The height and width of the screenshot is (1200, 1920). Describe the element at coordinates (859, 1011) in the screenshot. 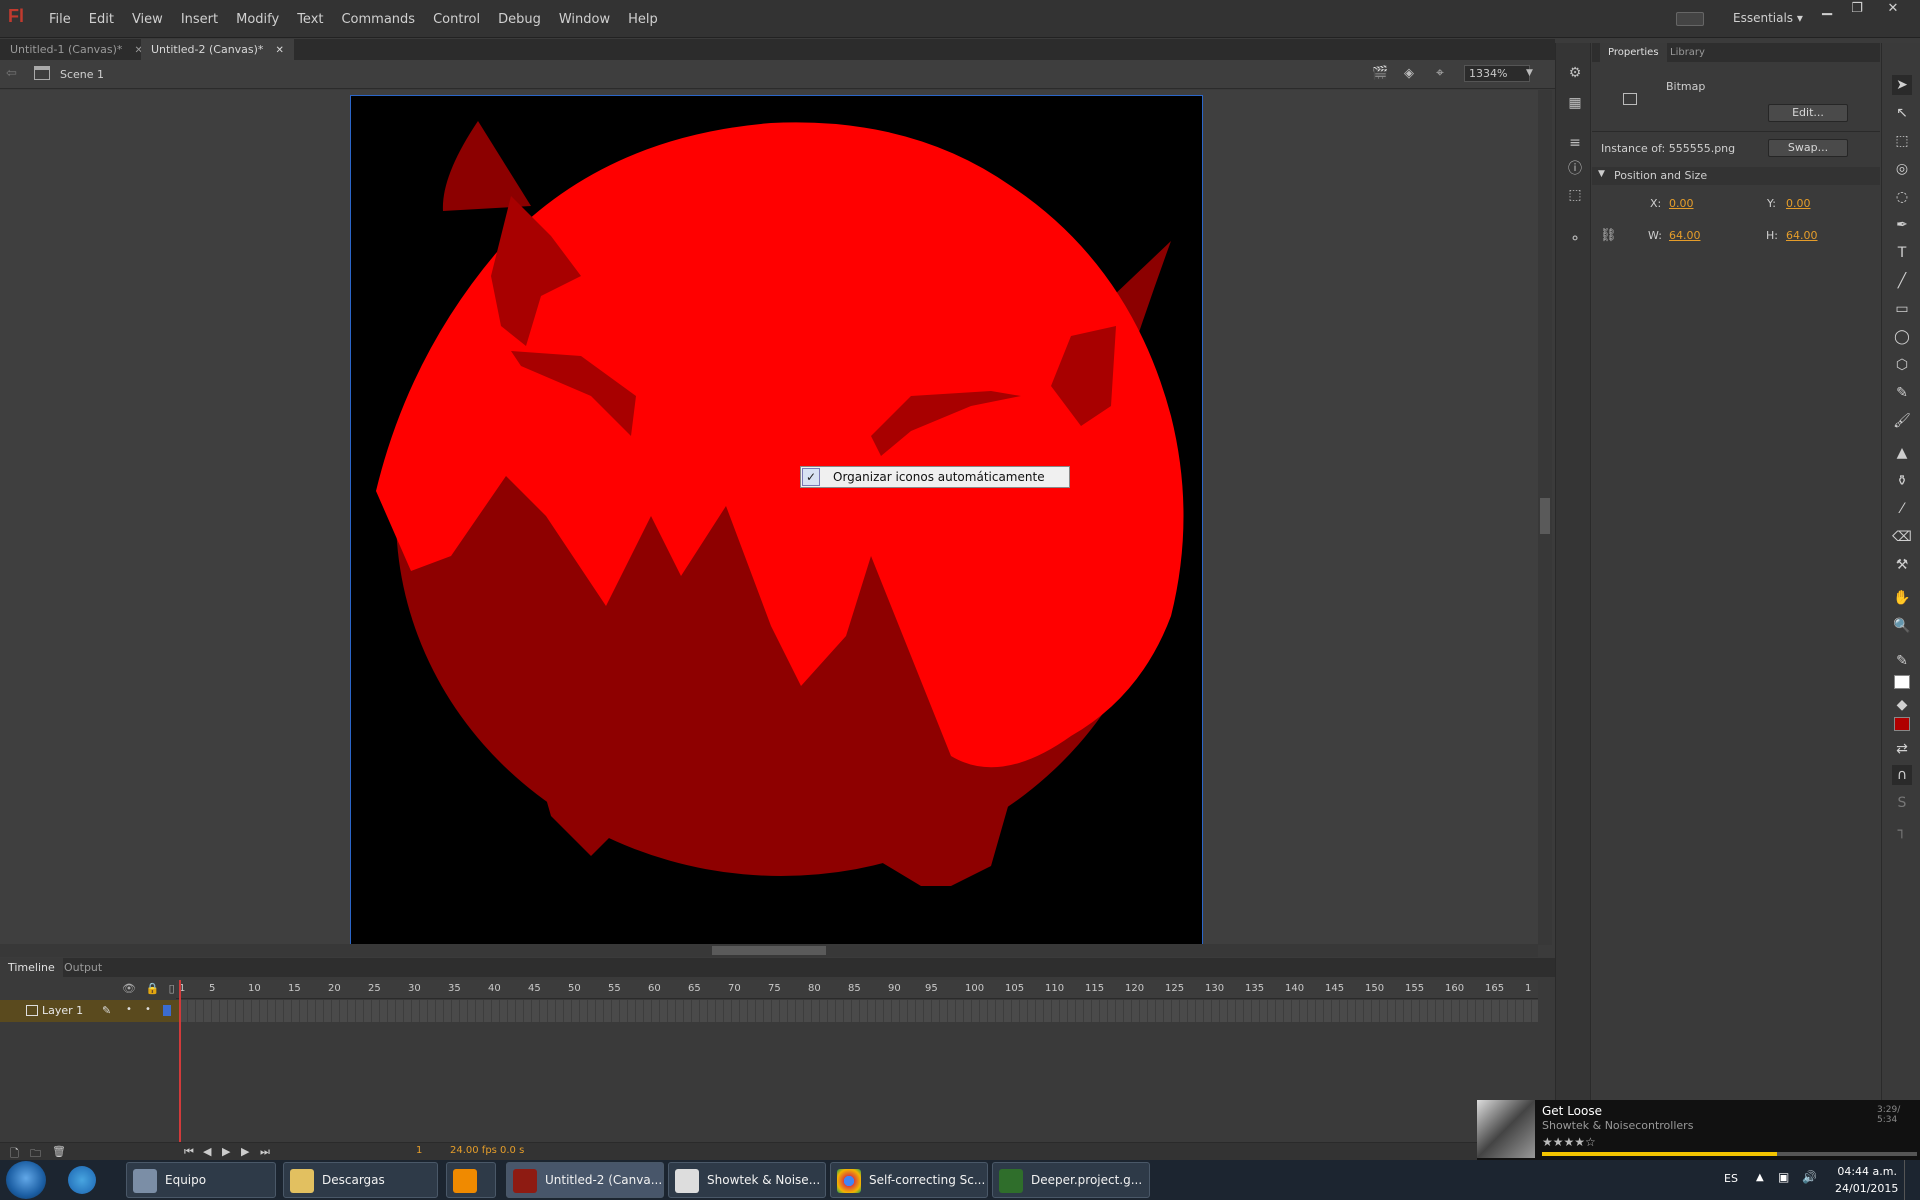

I see `frame-track` at that location.